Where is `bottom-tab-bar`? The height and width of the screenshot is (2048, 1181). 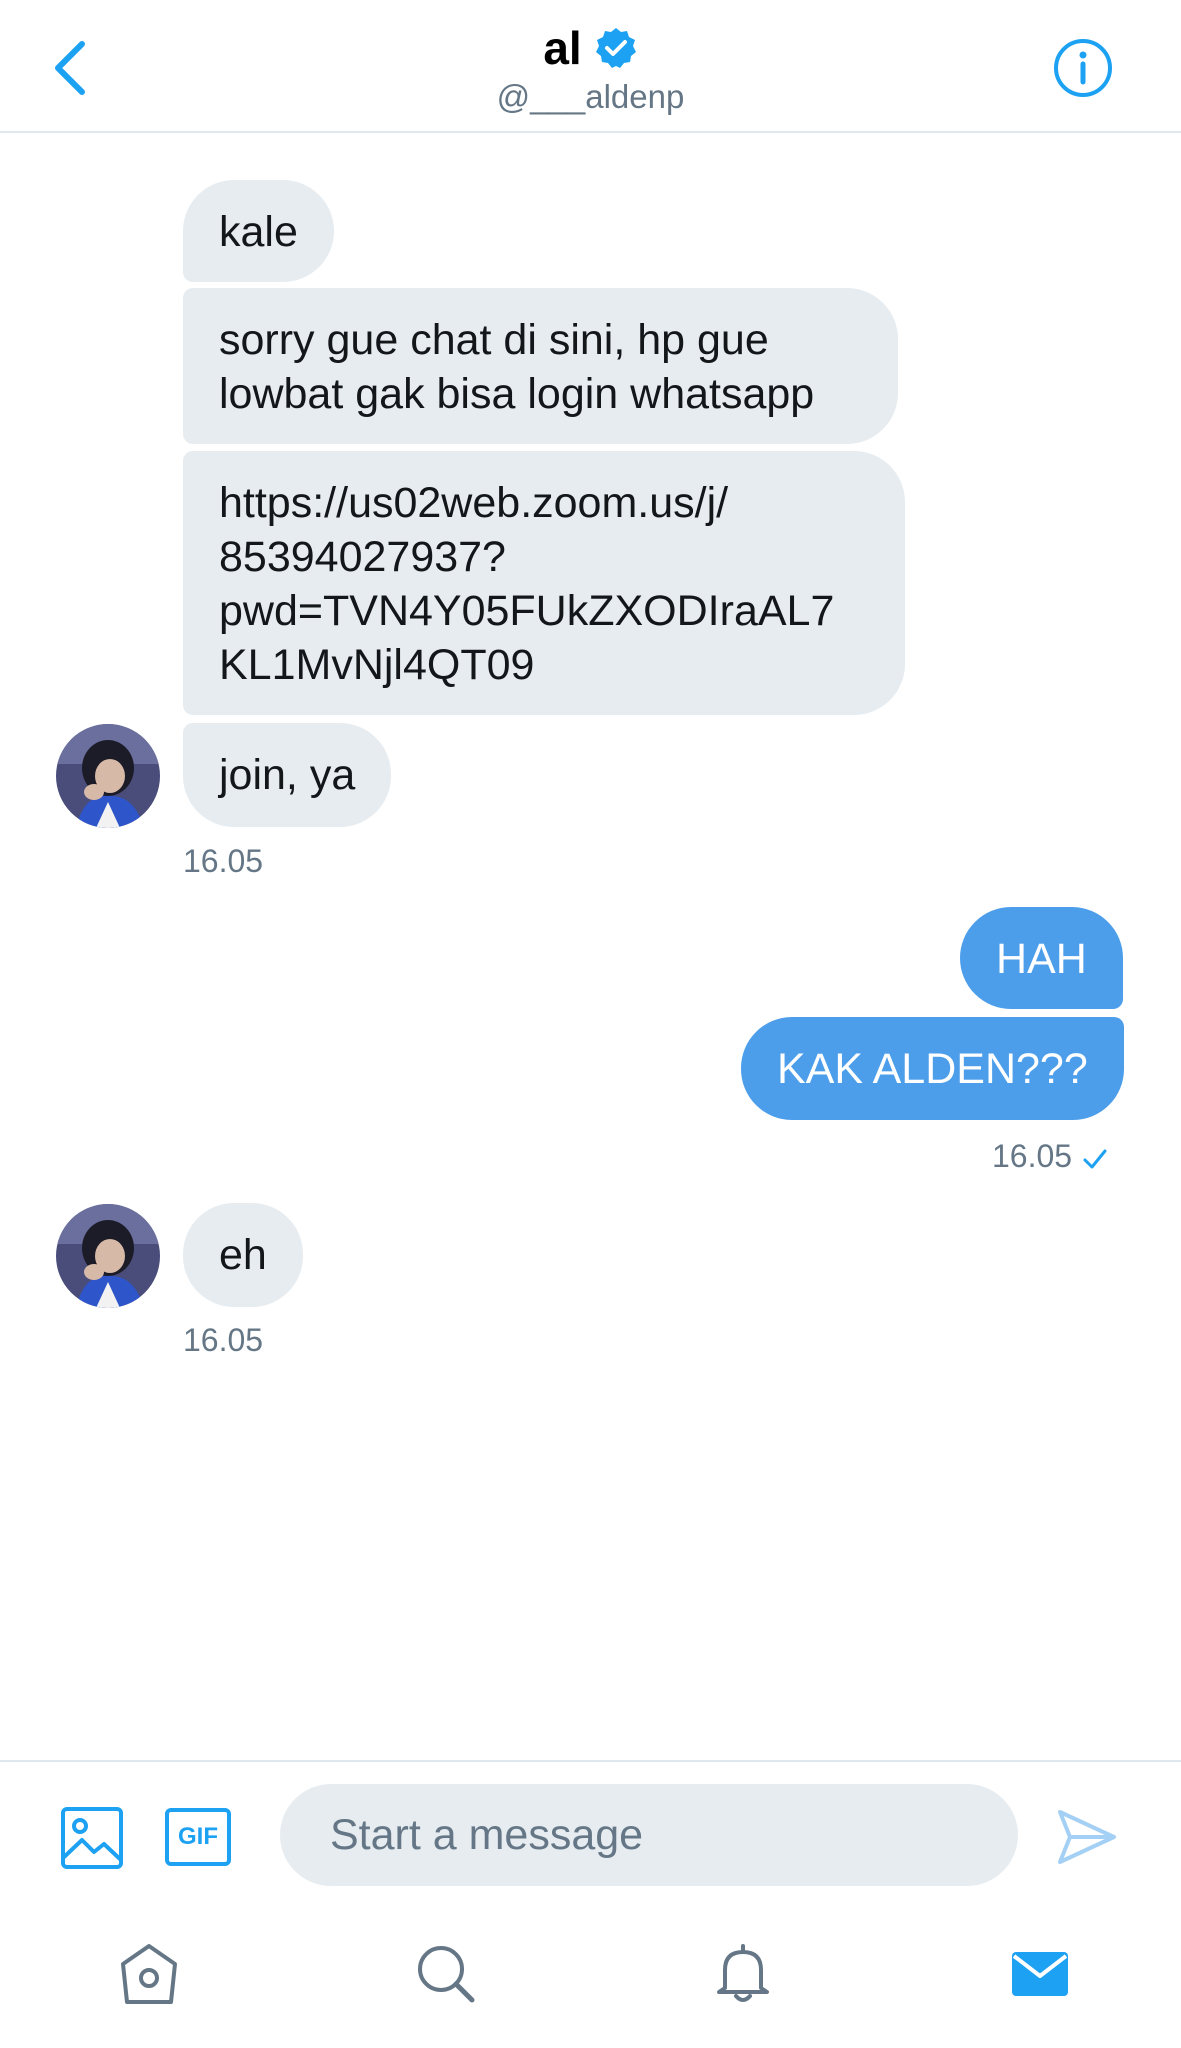 bottom-tab-bar is located at coordinates (590, 1979).